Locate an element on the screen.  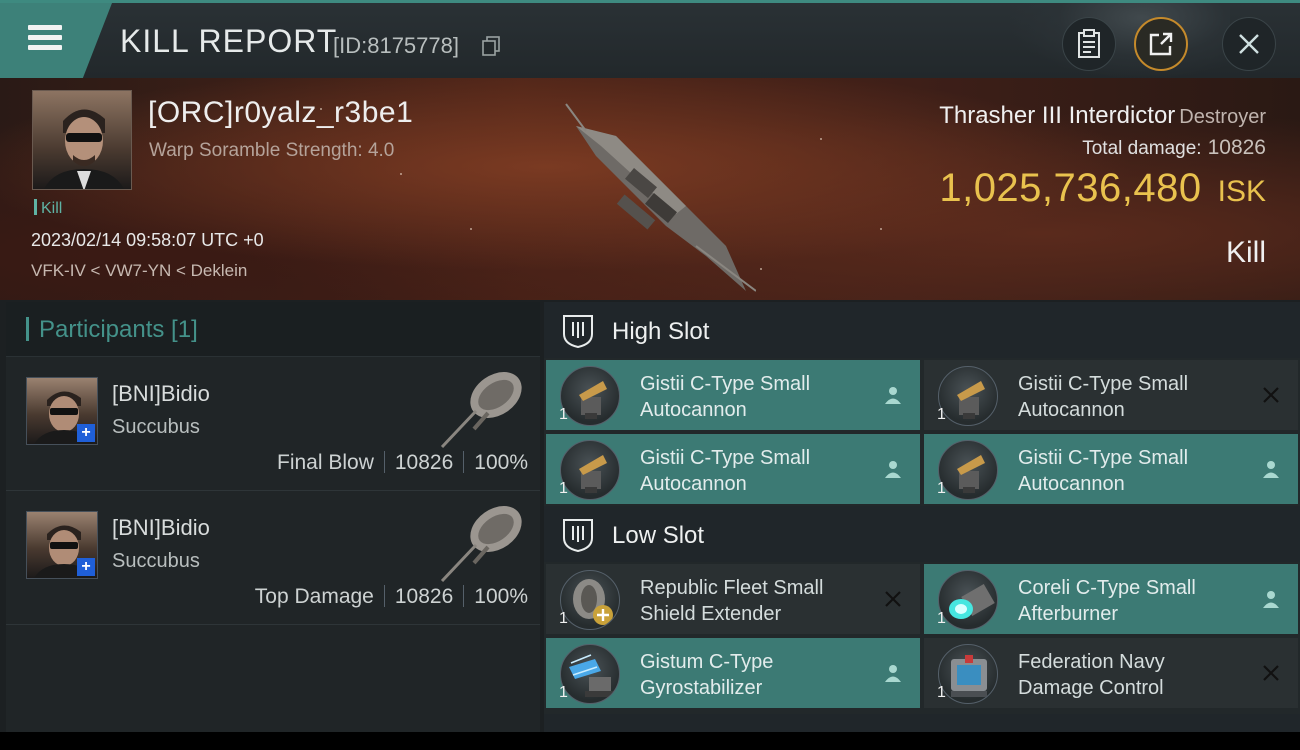
isk-unit: ISK is located at coordinates (1241, 191).